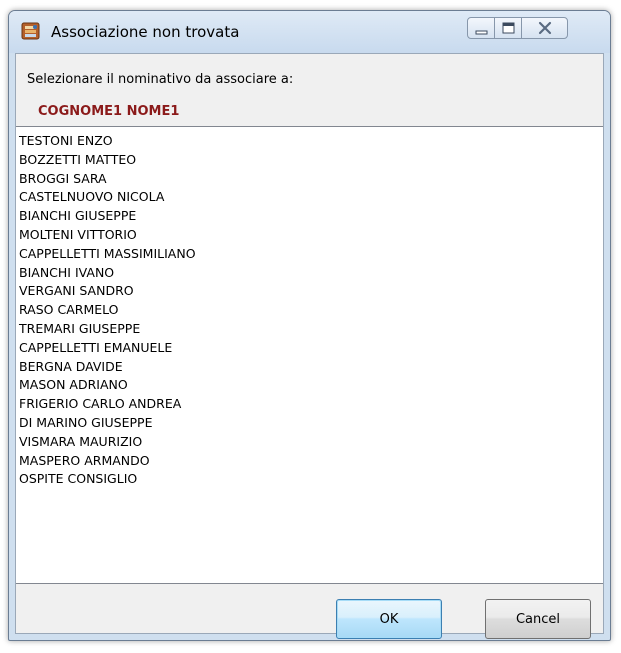  I want to click on close-icon, so click(545, 28).